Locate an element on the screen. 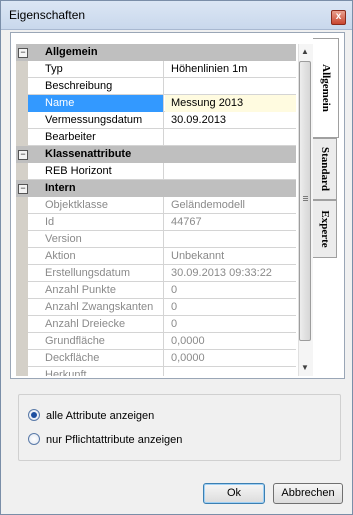 Image resolution: width=353 pixels, height=515 pixels. property-row: REB Horizont is located at coordinates (156, 171).